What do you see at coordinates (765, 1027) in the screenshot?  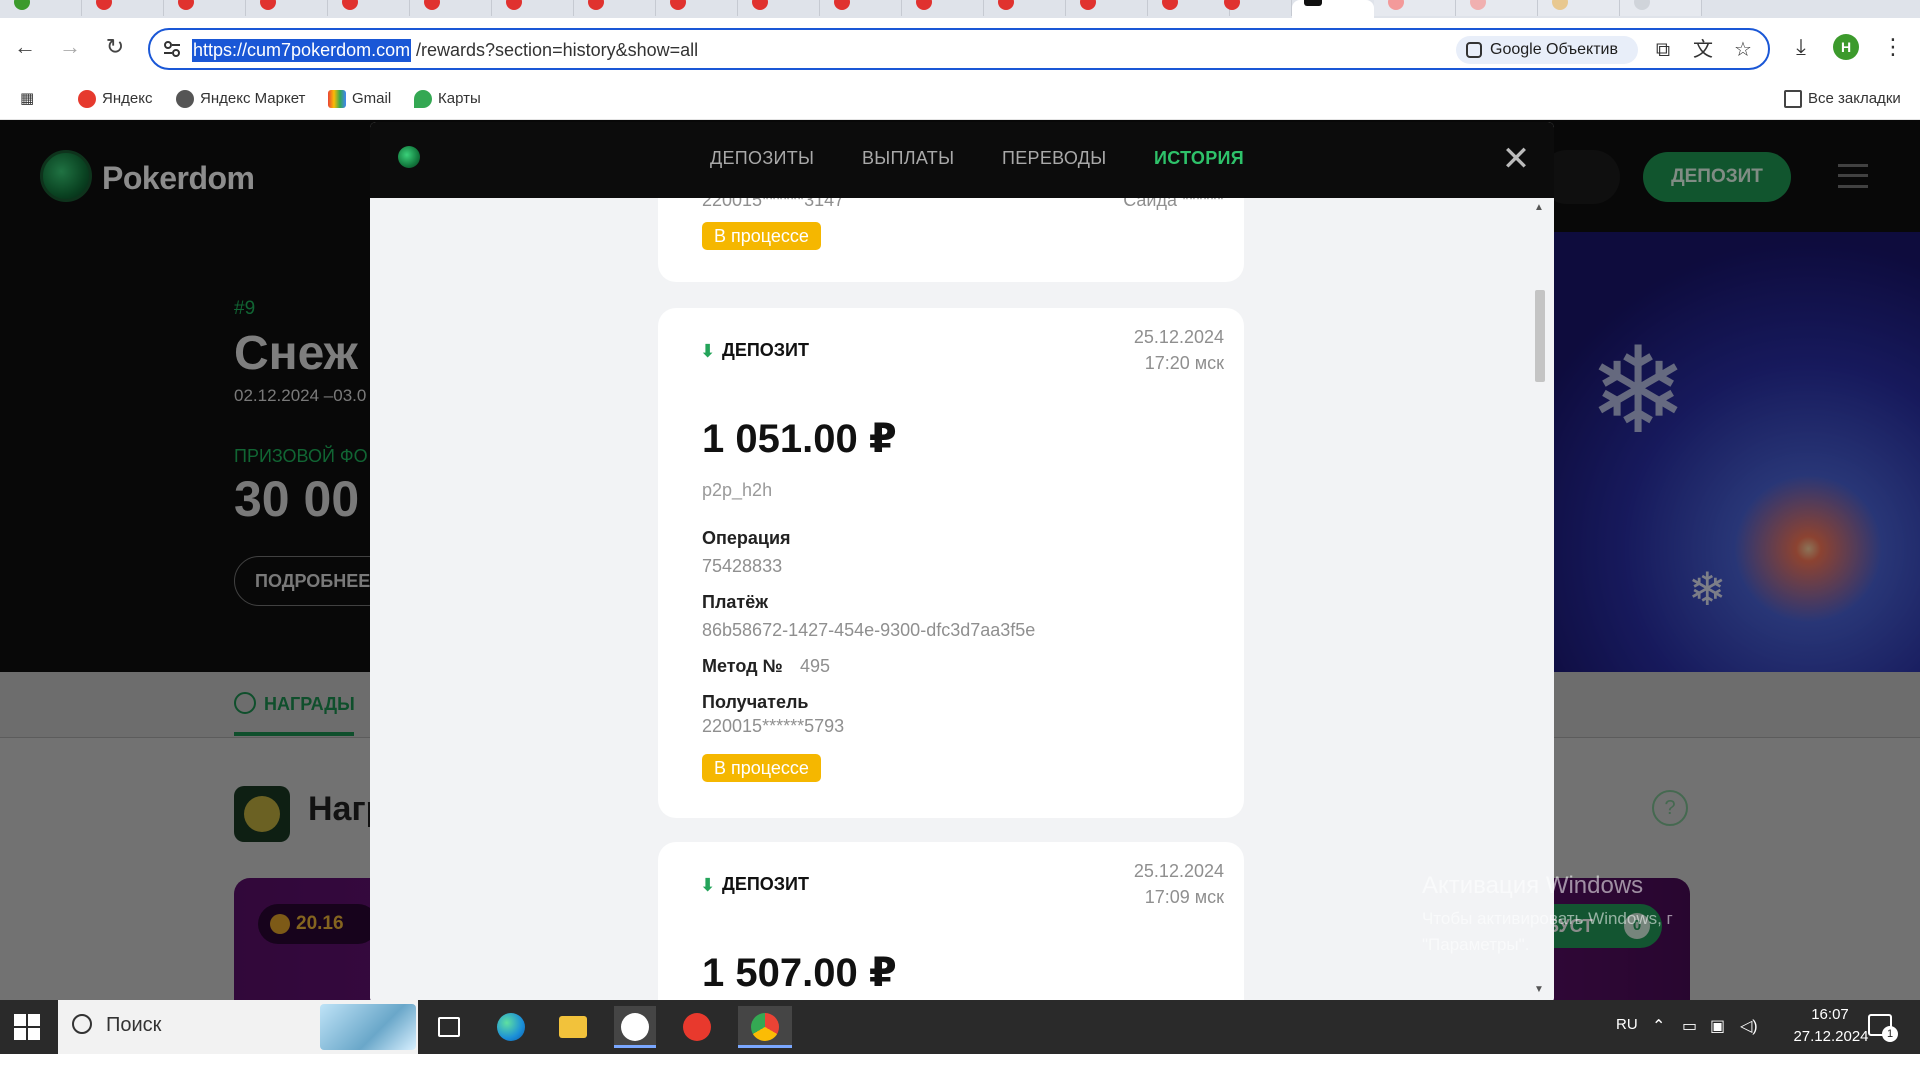 I see `chrome-icon` at bounding box center [765, 1027].